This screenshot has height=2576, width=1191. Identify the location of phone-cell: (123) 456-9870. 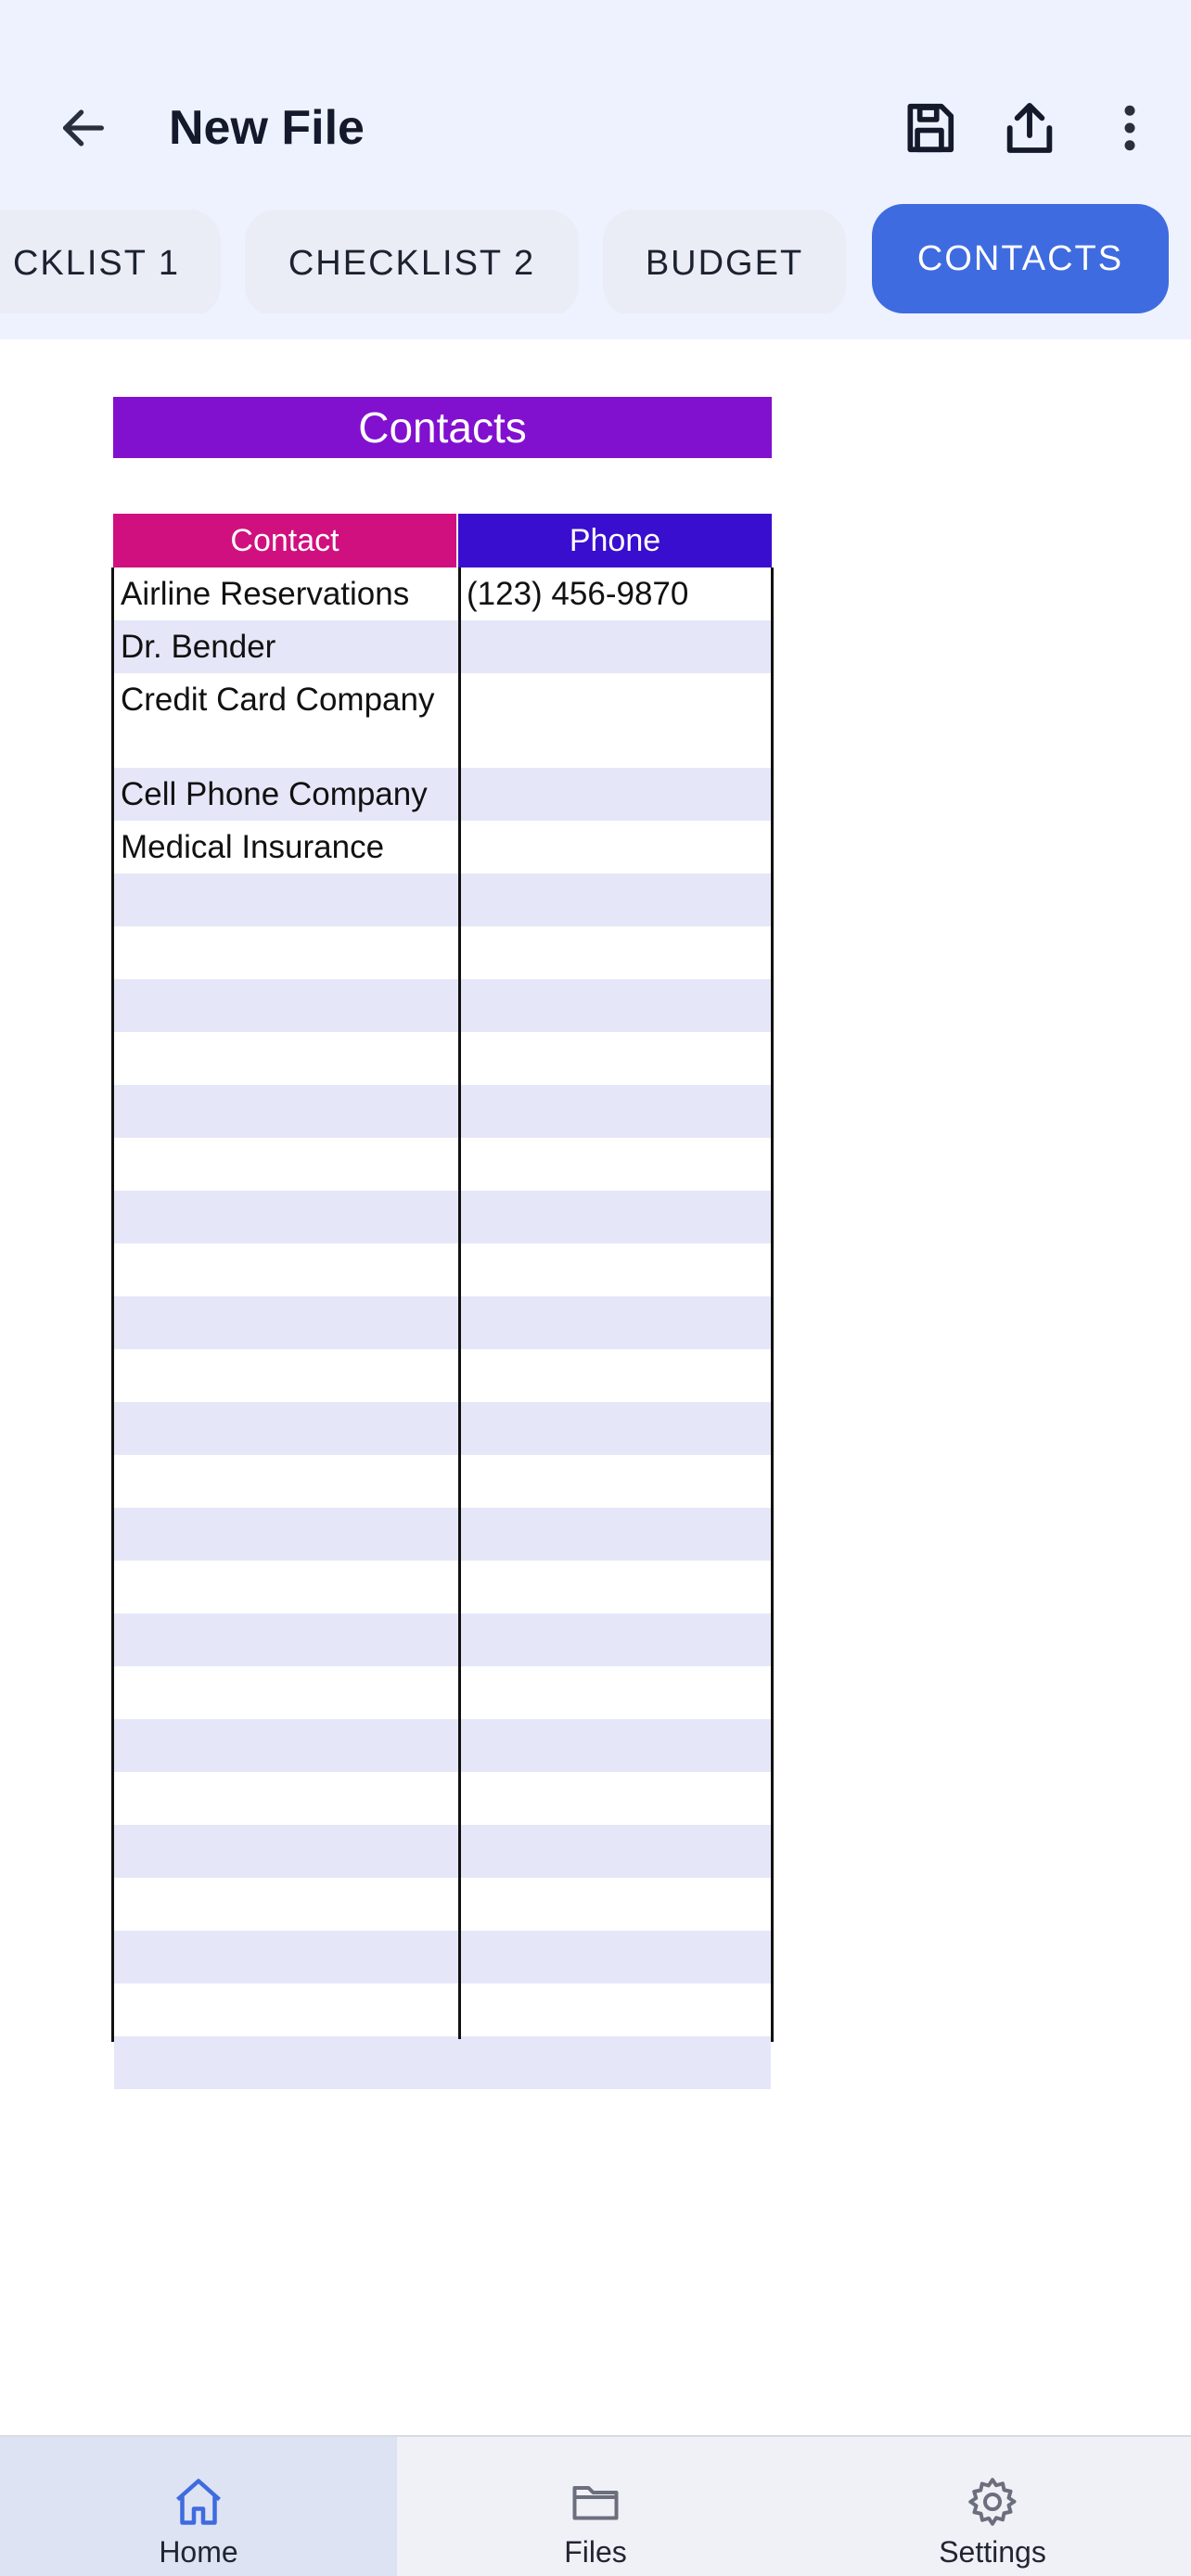
(616, 593).